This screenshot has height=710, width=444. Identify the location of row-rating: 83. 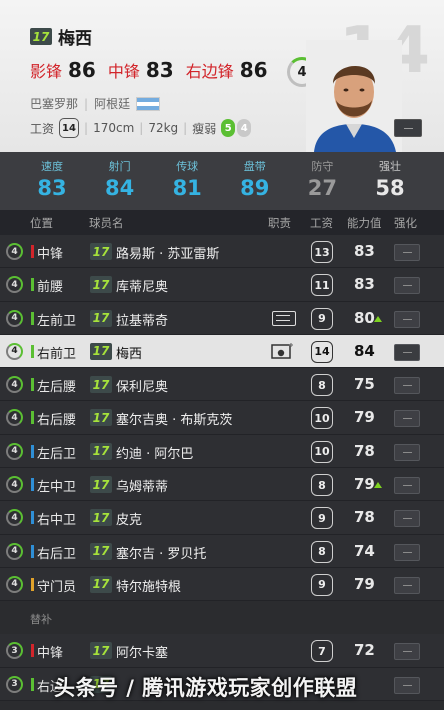
(364, 251).